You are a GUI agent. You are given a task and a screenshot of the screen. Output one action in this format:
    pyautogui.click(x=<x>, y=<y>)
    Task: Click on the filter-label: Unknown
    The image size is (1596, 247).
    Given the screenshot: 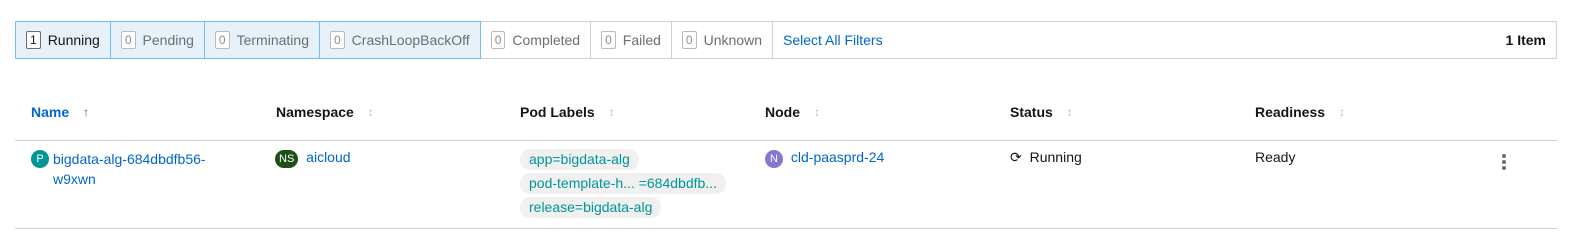 What is the action you would take?
    pyautogui.click(x=732, y=40)
    